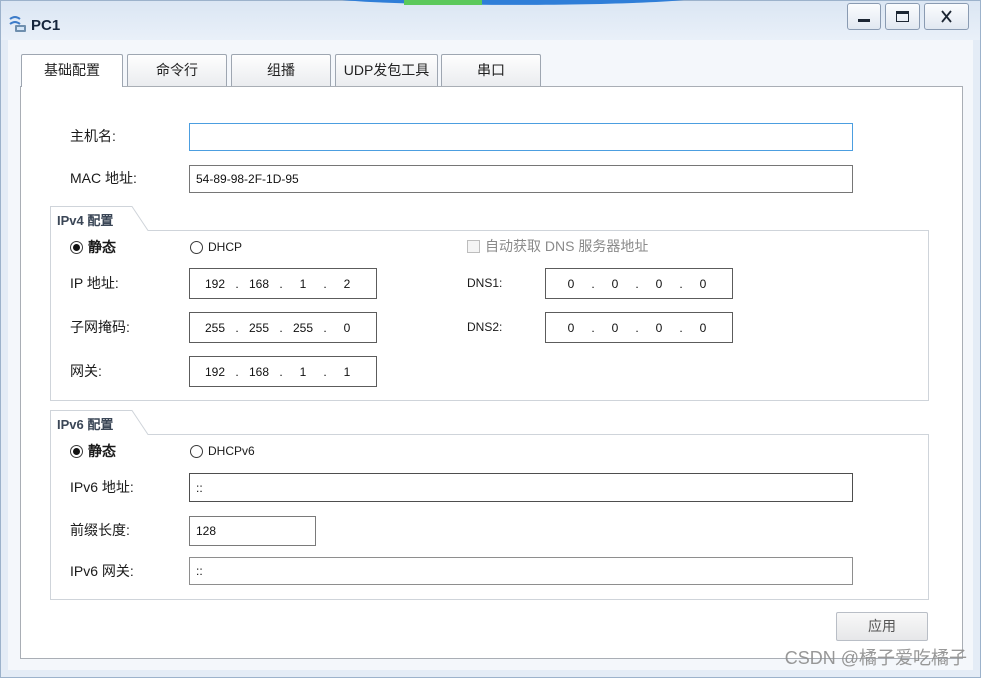 The image size is (981, 678). What do you see at coordinates (864, 16) in the screenshot?
I see `minimize-button` at bounding box center [864, 16].